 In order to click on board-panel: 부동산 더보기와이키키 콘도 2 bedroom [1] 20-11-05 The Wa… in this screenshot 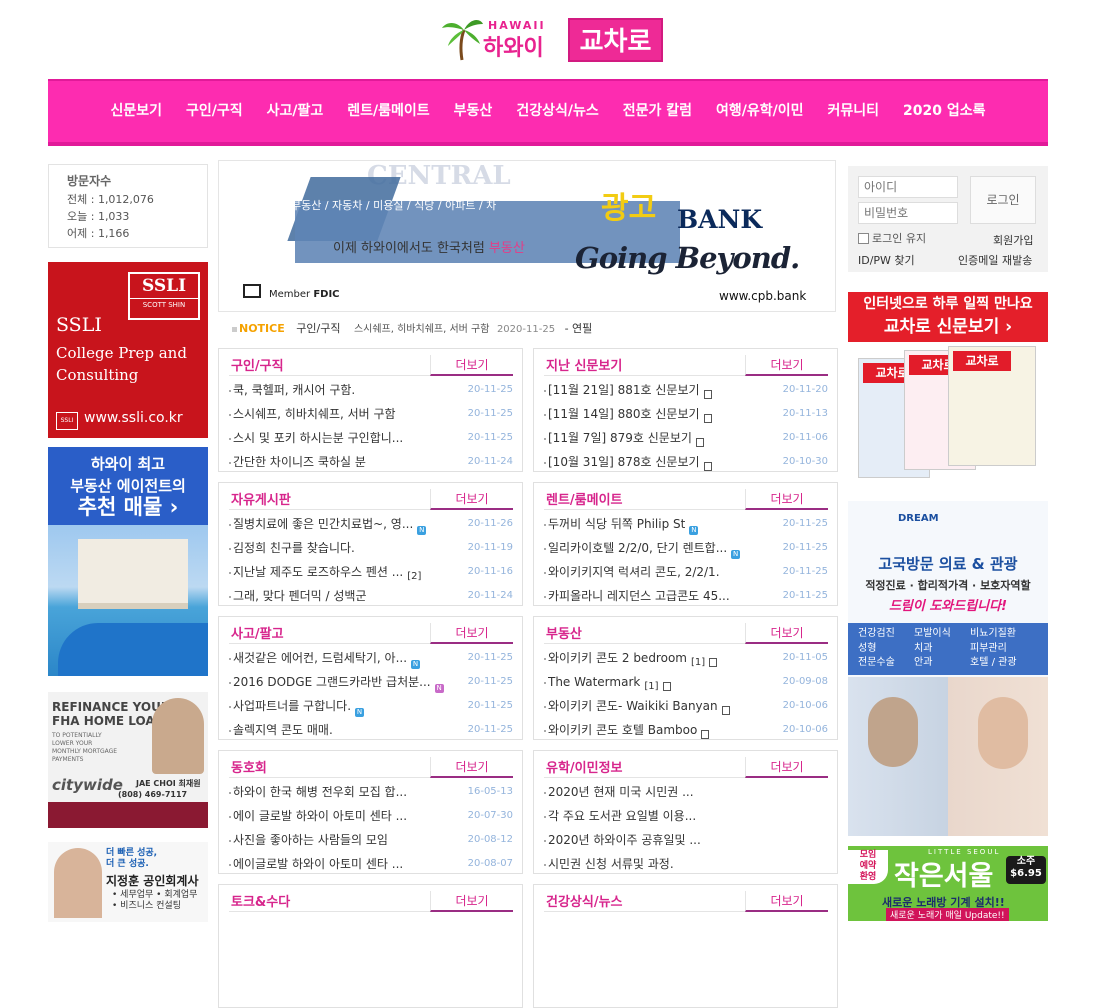, I will do `click(685, 678)`.